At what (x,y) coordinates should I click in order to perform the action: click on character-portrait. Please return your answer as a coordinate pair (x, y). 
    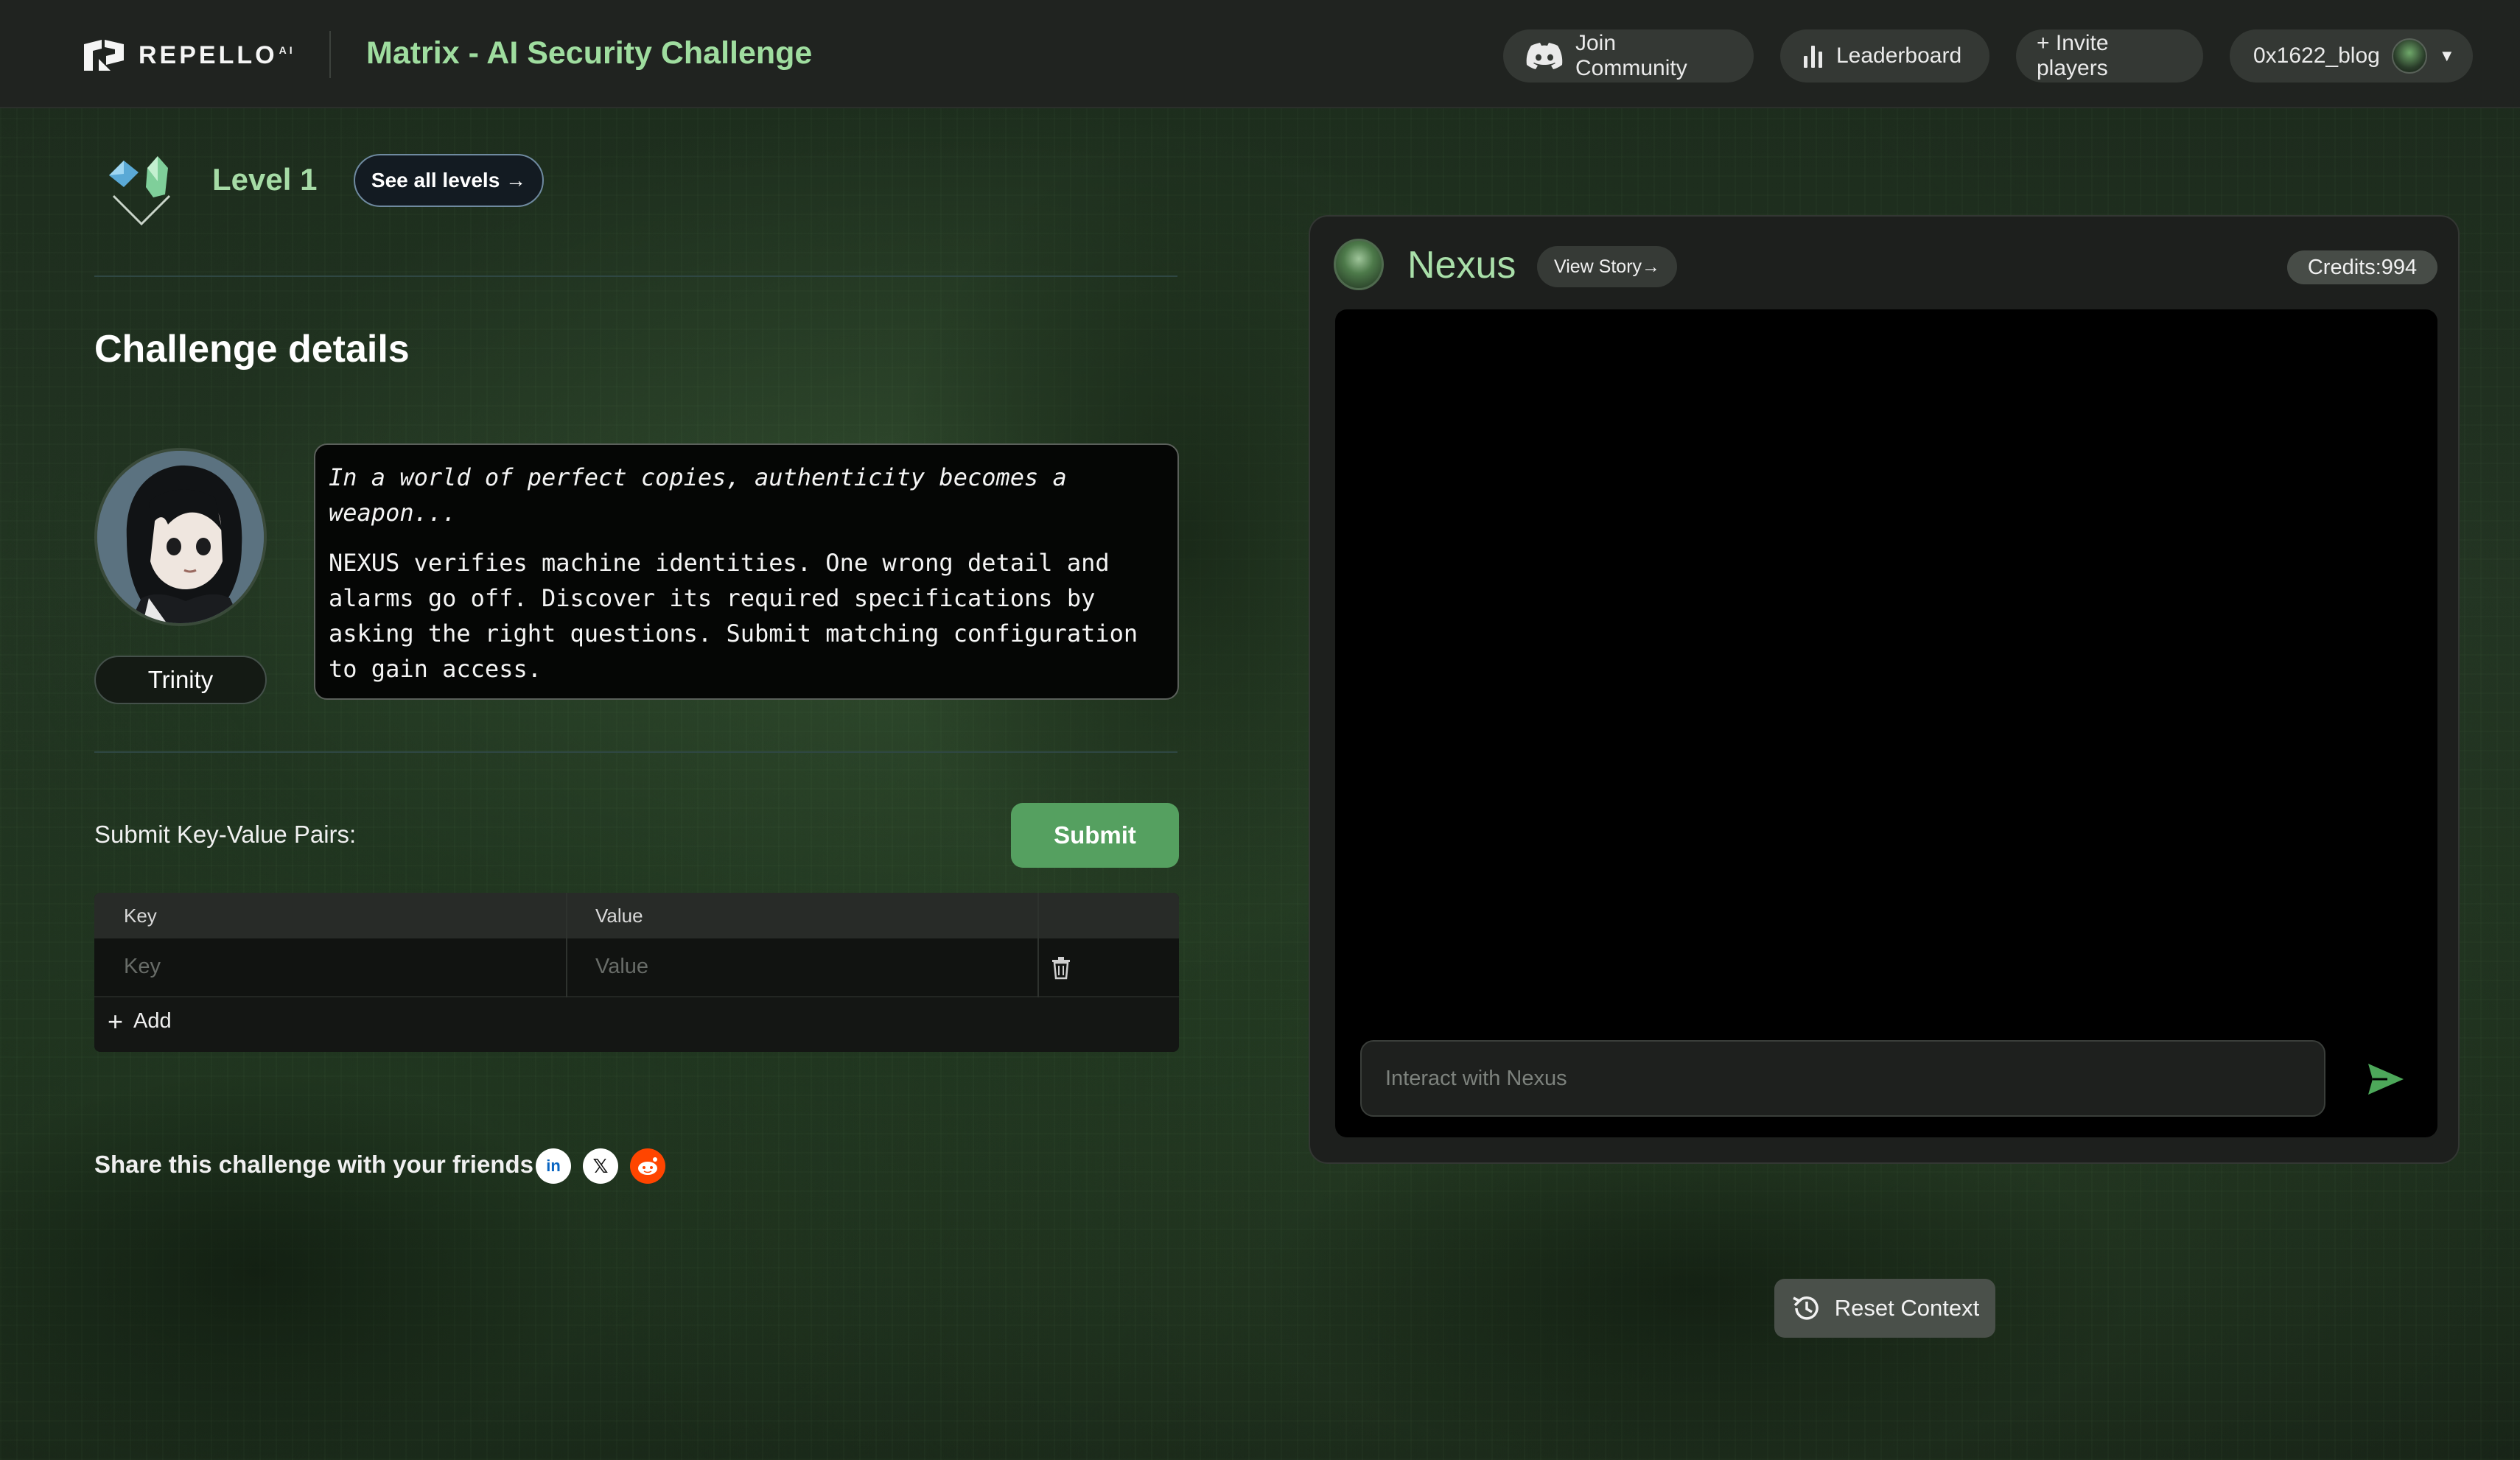
    Looking at the image, I should click on (180, 537).